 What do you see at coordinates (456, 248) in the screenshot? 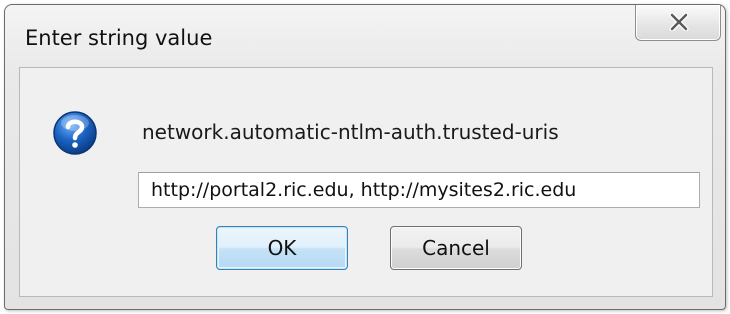
I see `cancel-button: Cancel` at bounding box center [456, 248].